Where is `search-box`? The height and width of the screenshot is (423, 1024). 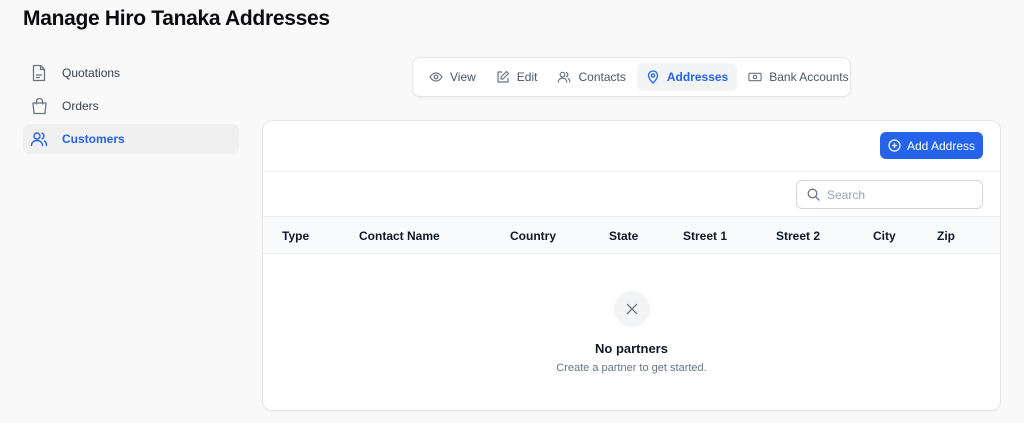
search-box is located at coordinates (889, 194).